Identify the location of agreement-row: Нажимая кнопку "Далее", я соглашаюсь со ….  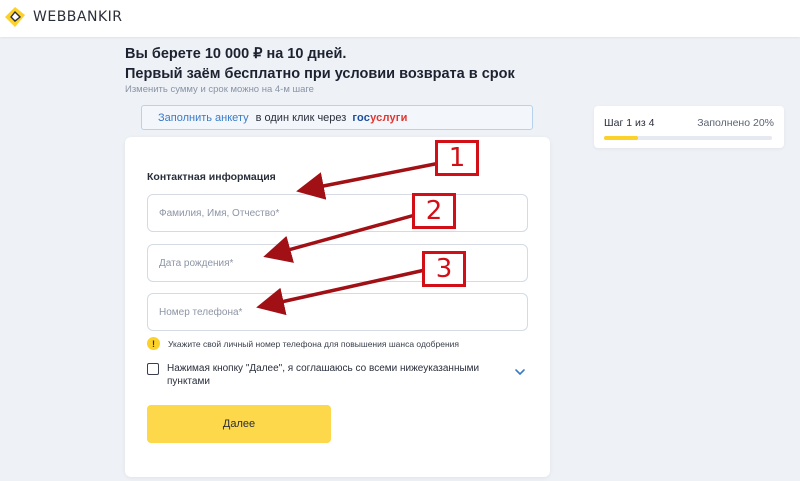
(337, 375).